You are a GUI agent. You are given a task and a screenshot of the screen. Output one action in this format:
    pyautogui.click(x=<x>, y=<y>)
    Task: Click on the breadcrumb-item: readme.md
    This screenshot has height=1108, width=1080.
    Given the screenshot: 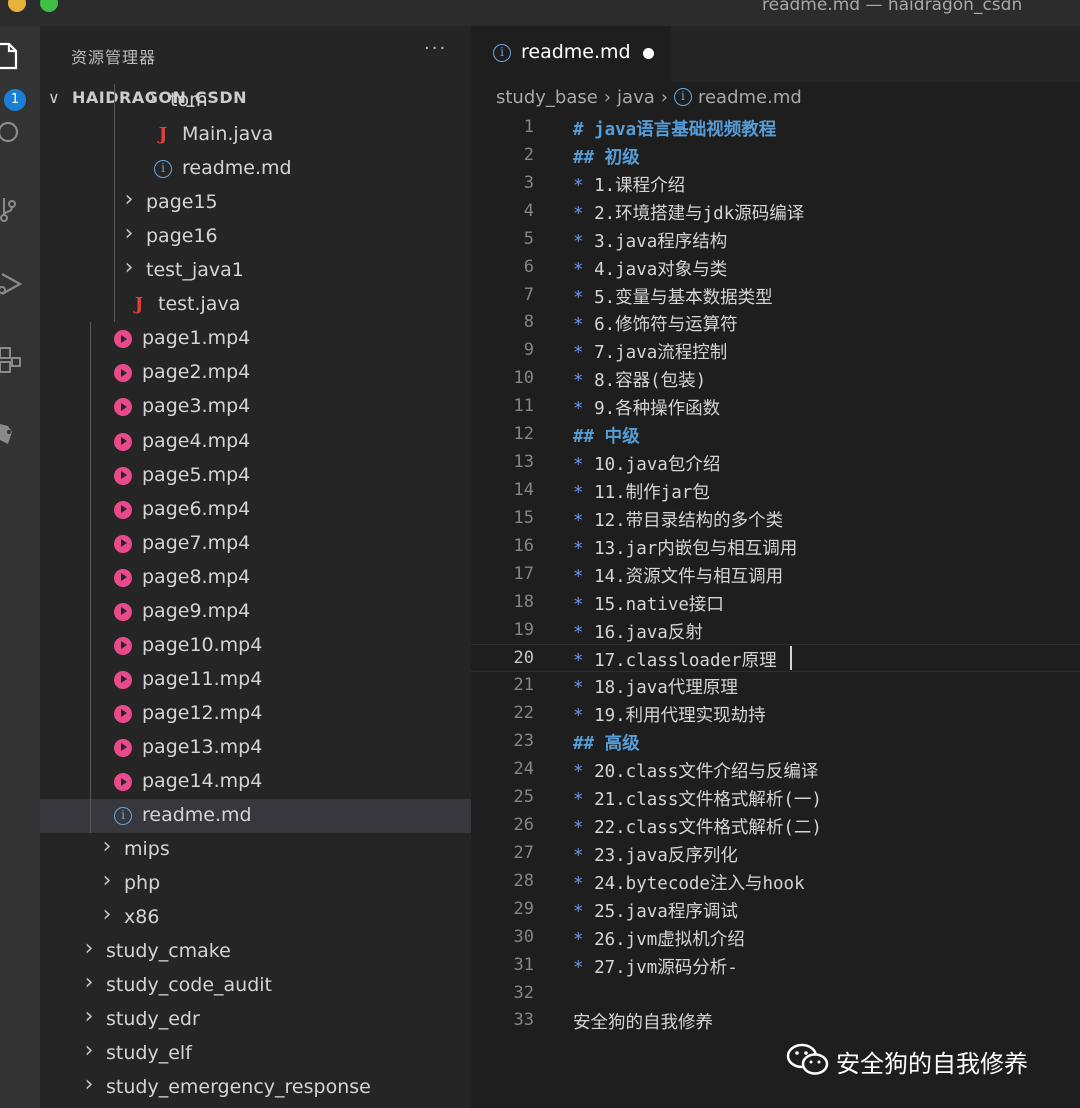 What is the action you would take?
    pyautogui.click(x=750, y=97)
    